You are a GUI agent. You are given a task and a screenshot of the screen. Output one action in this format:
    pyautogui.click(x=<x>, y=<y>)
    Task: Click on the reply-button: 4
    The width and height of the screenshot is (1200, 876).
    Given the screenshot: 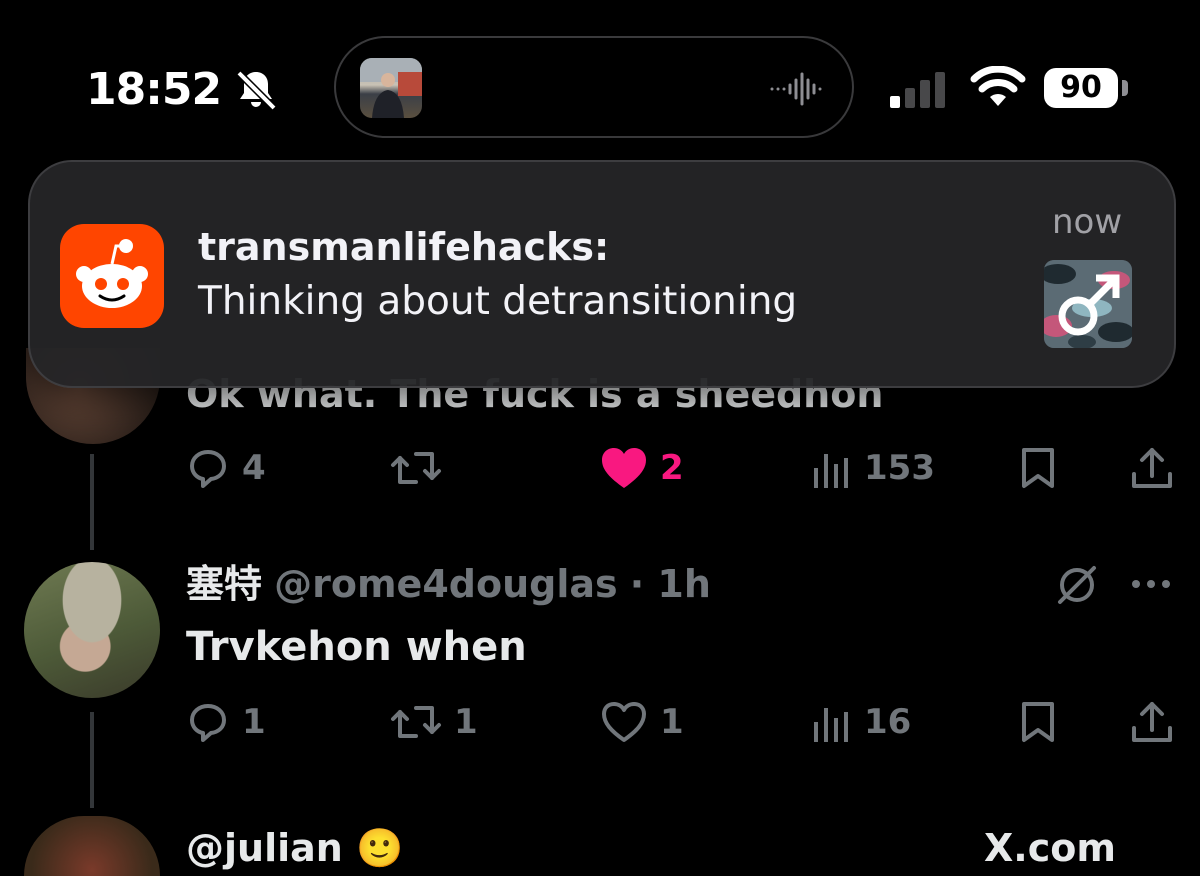 What is the action you would take?
    pyautogui.click(x=226, y=468)
    